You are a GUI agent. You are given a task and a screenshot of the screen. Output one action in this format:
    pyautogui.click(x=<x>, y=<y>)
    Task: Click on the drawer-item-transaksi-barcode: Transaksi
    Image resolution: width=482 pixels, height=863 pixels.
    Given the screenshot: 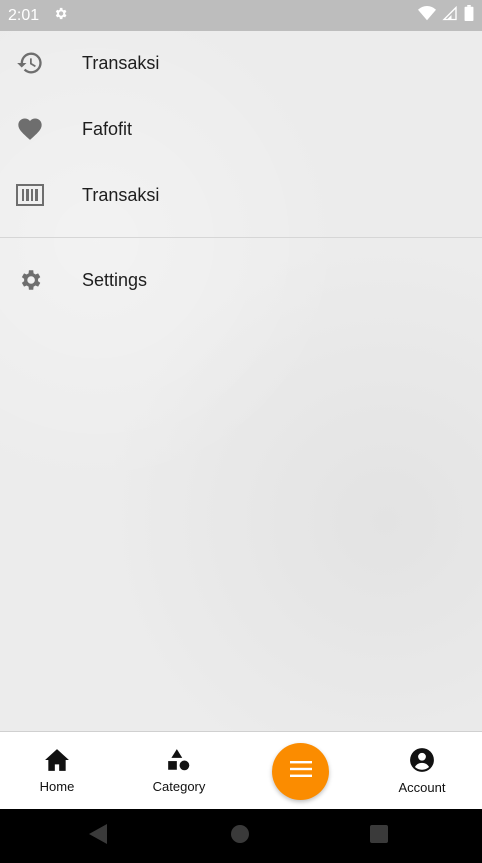 What is the action you would take?
    pyautogui.click(x=241, y=195)
    